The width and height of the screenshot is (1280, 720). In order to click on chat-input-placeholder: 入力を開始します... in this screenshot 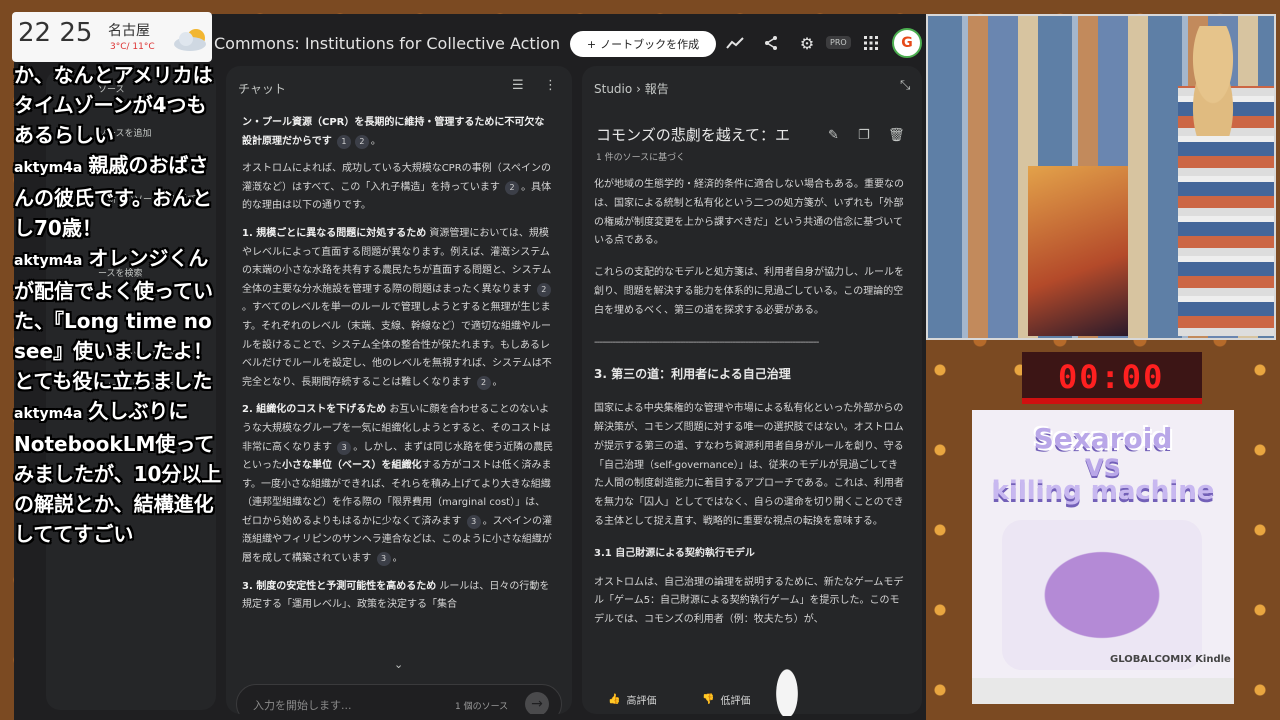, I will do `click(302, 705)`.